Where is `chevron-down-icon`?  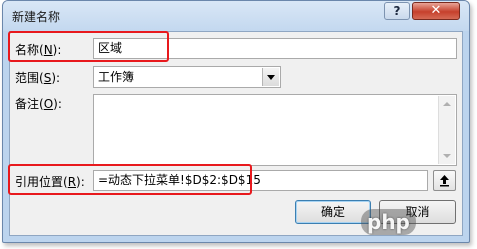 chevron-down-icon is located at coordinates (270, 77).